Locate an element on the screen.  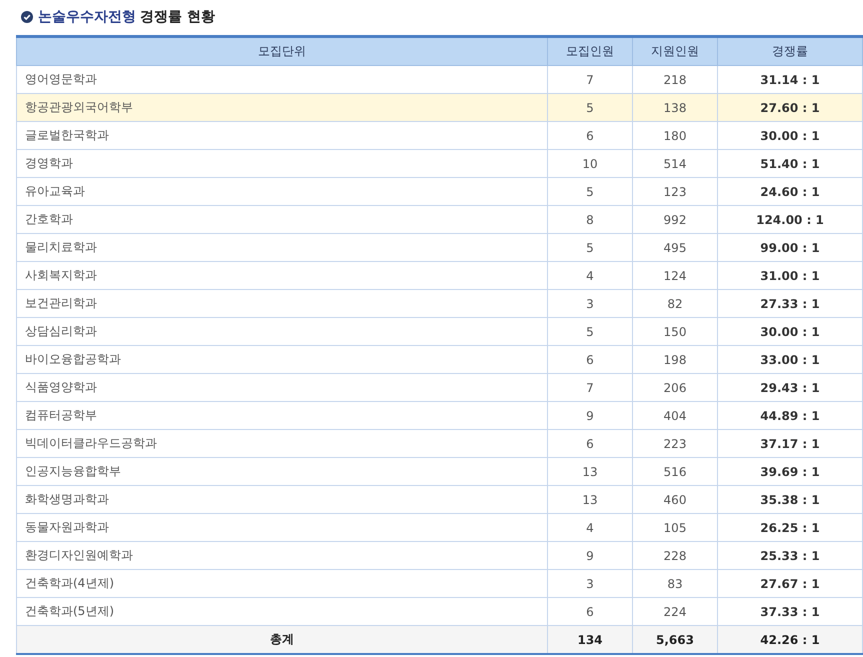
table-cell: 31.14 : 1 is located at coordinates (790, 80).